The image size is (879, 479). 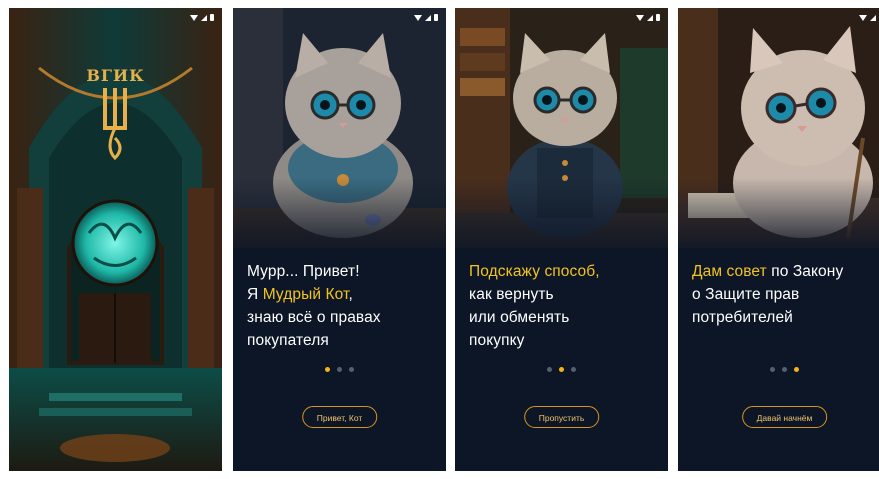 What do you see at coordinates (519, 317) in the screenshot?
I see `message-text: или обменять` at bounding box center [519, 317].